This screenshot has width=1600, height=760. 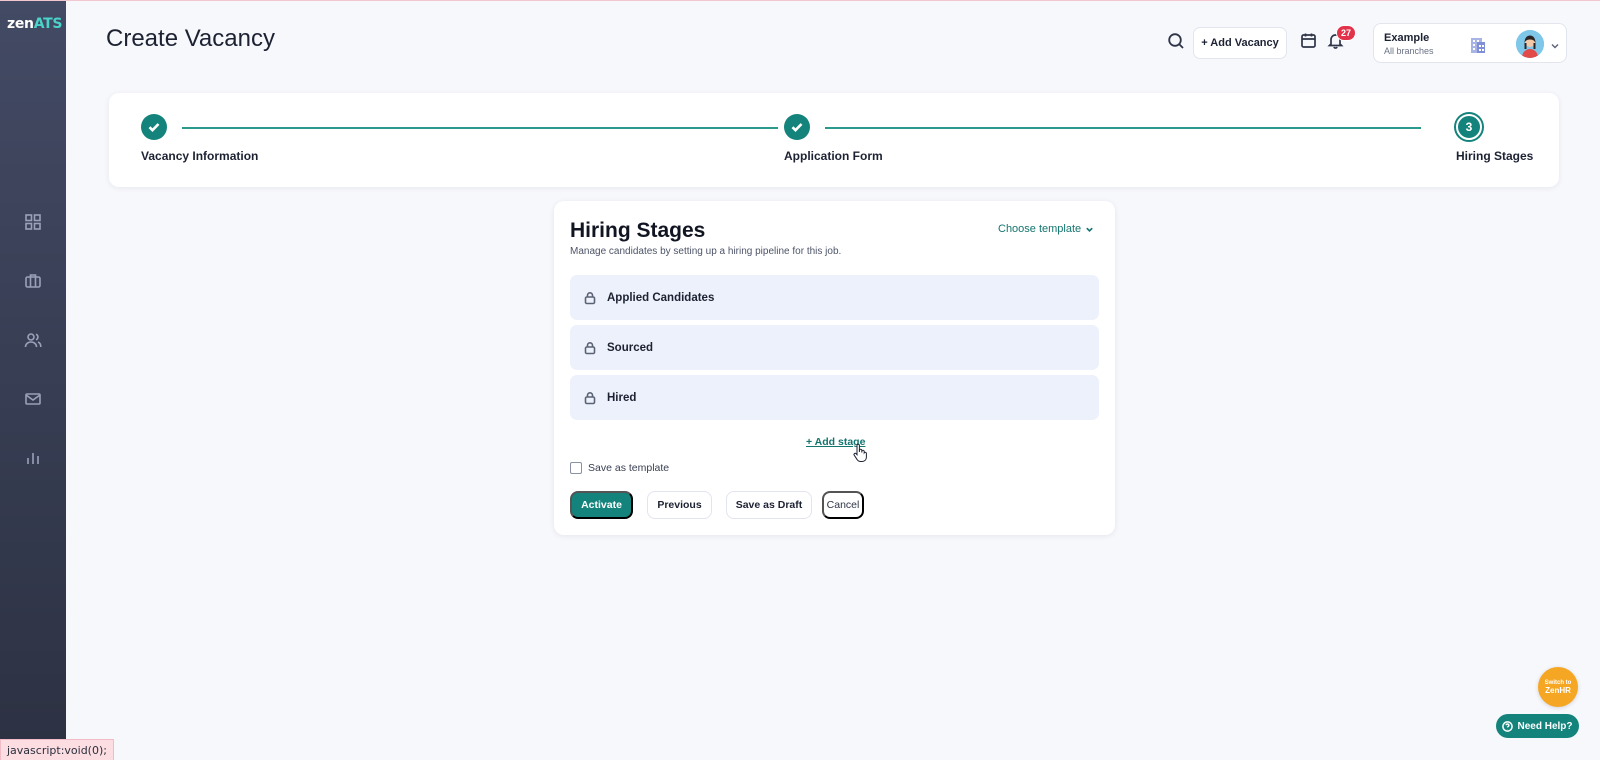 What do you see at coordinates (601, 505) in the screenshot?
I see `activate-button: Activate` at bounding box center [601, 505].